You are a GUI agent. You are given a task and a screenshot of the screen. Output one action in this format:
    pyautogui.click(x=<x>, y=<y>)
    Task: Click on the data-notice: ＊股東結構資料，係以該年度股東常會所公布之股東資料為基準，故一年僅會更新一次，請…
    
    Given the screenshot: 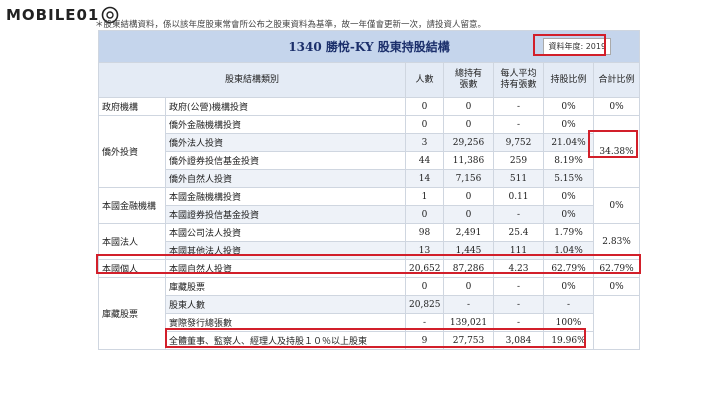 What is the action you would take?
    pyautogui.click(x=291, y=25)
    